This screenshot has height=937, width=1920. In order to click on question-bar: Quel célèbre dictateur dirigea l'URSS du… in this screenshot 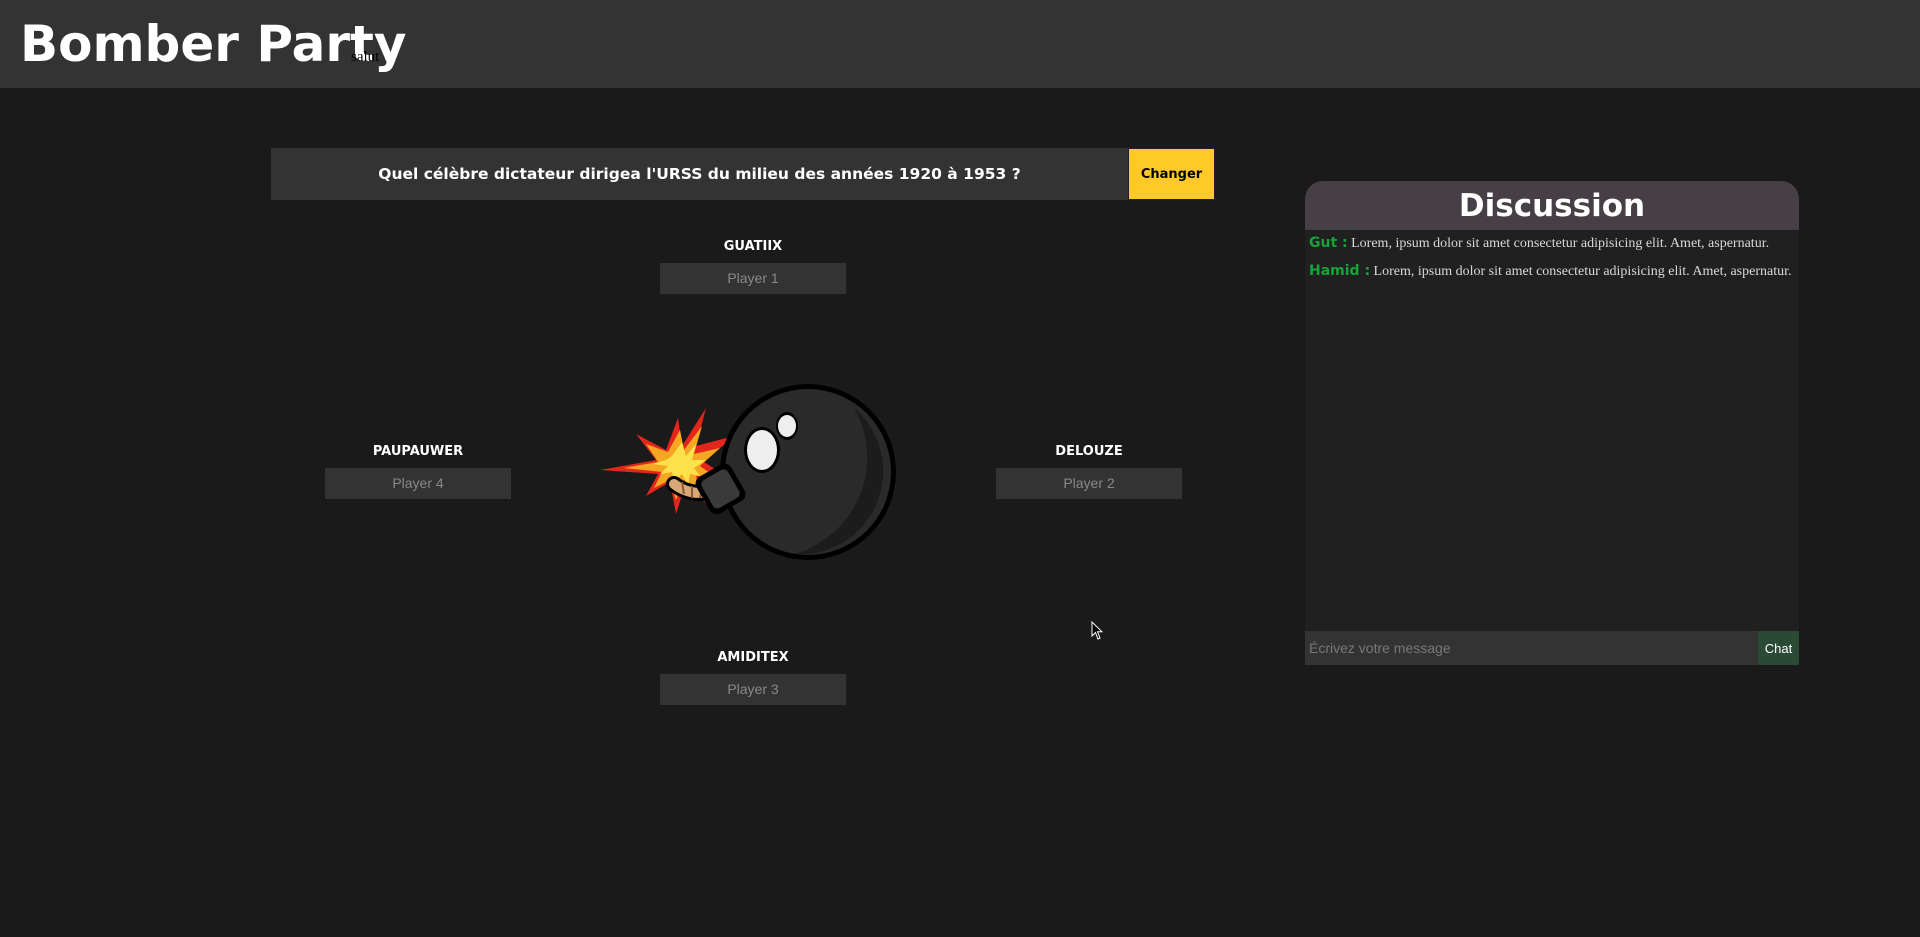, I will do `click(699, 174)`.